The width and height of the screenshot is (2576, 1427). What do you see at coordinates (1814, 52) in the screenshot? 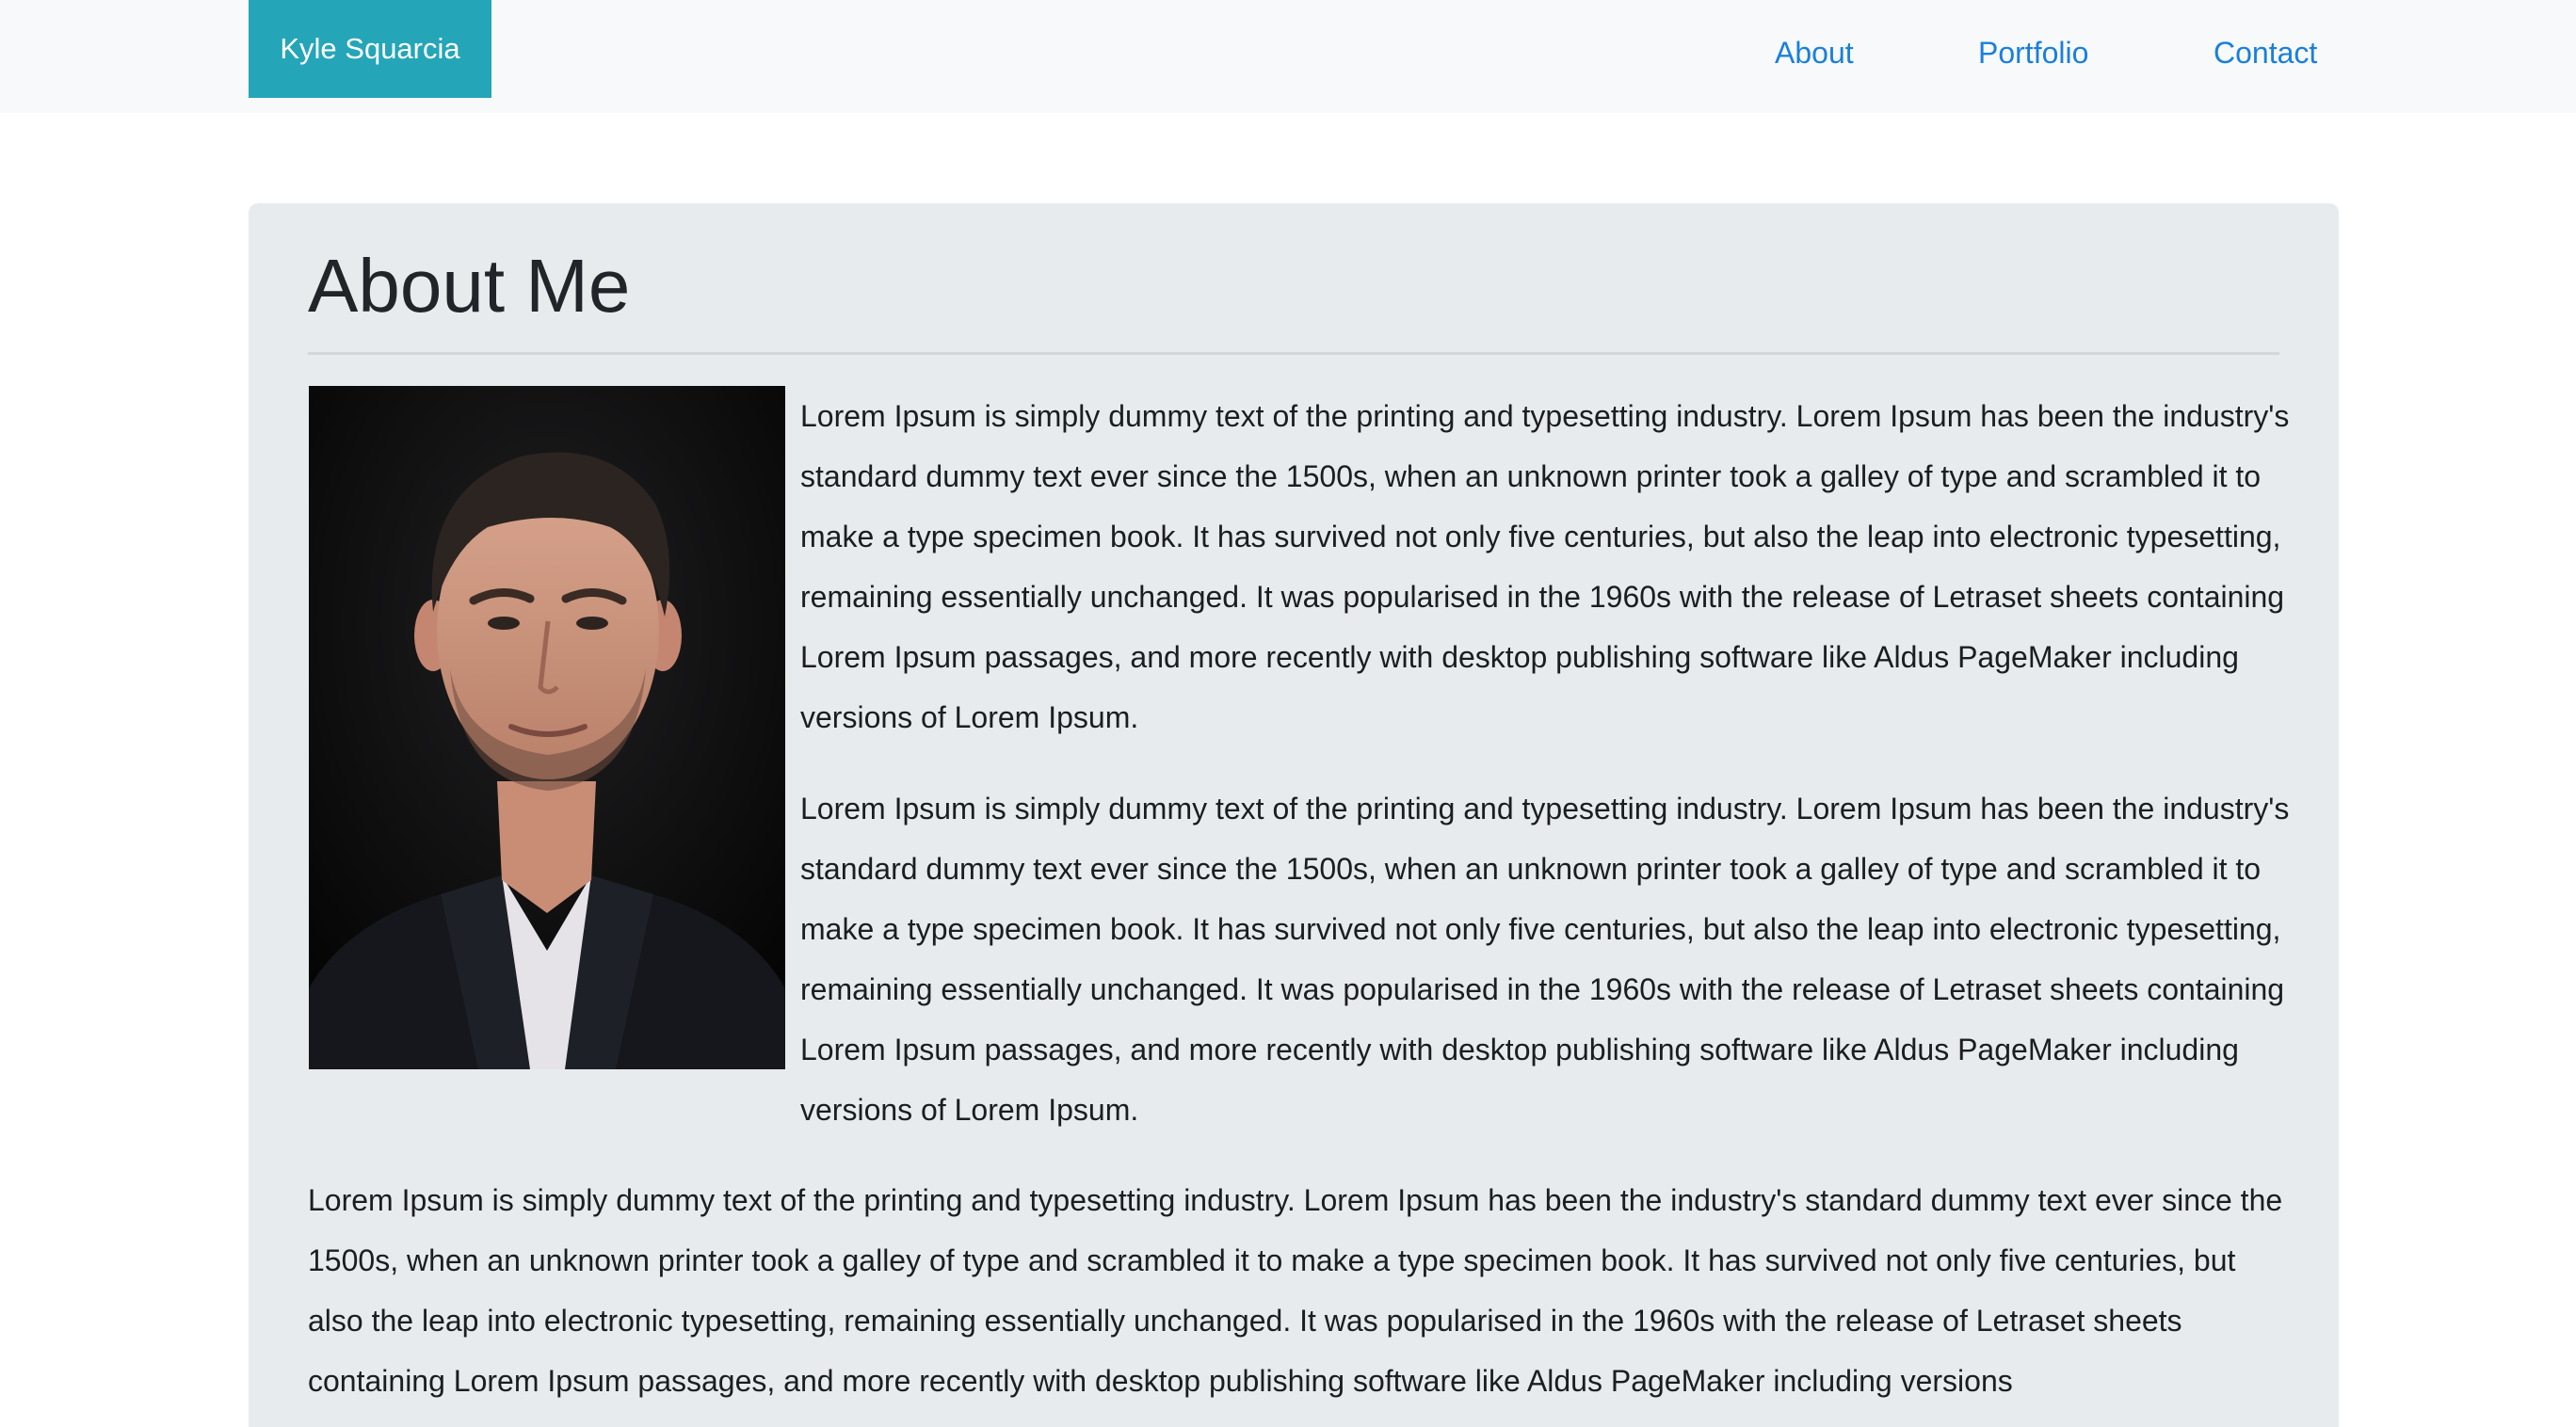
I see `nav-link-about: About` at bounding box center [1814, 52].